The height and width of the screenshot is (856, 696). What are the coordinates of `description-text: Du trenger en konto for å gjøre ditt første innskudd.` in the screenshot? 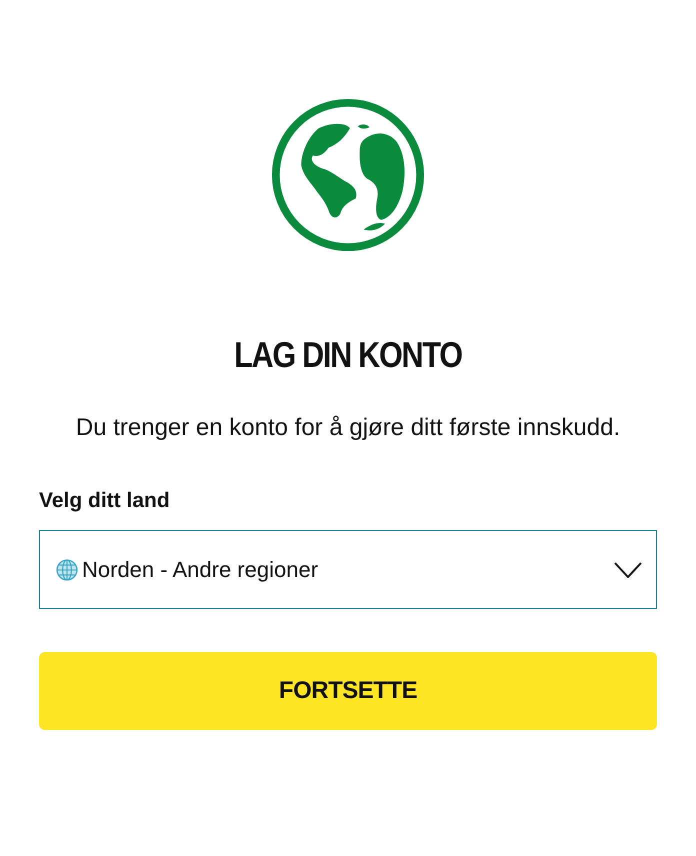 It's located at (348, 428).